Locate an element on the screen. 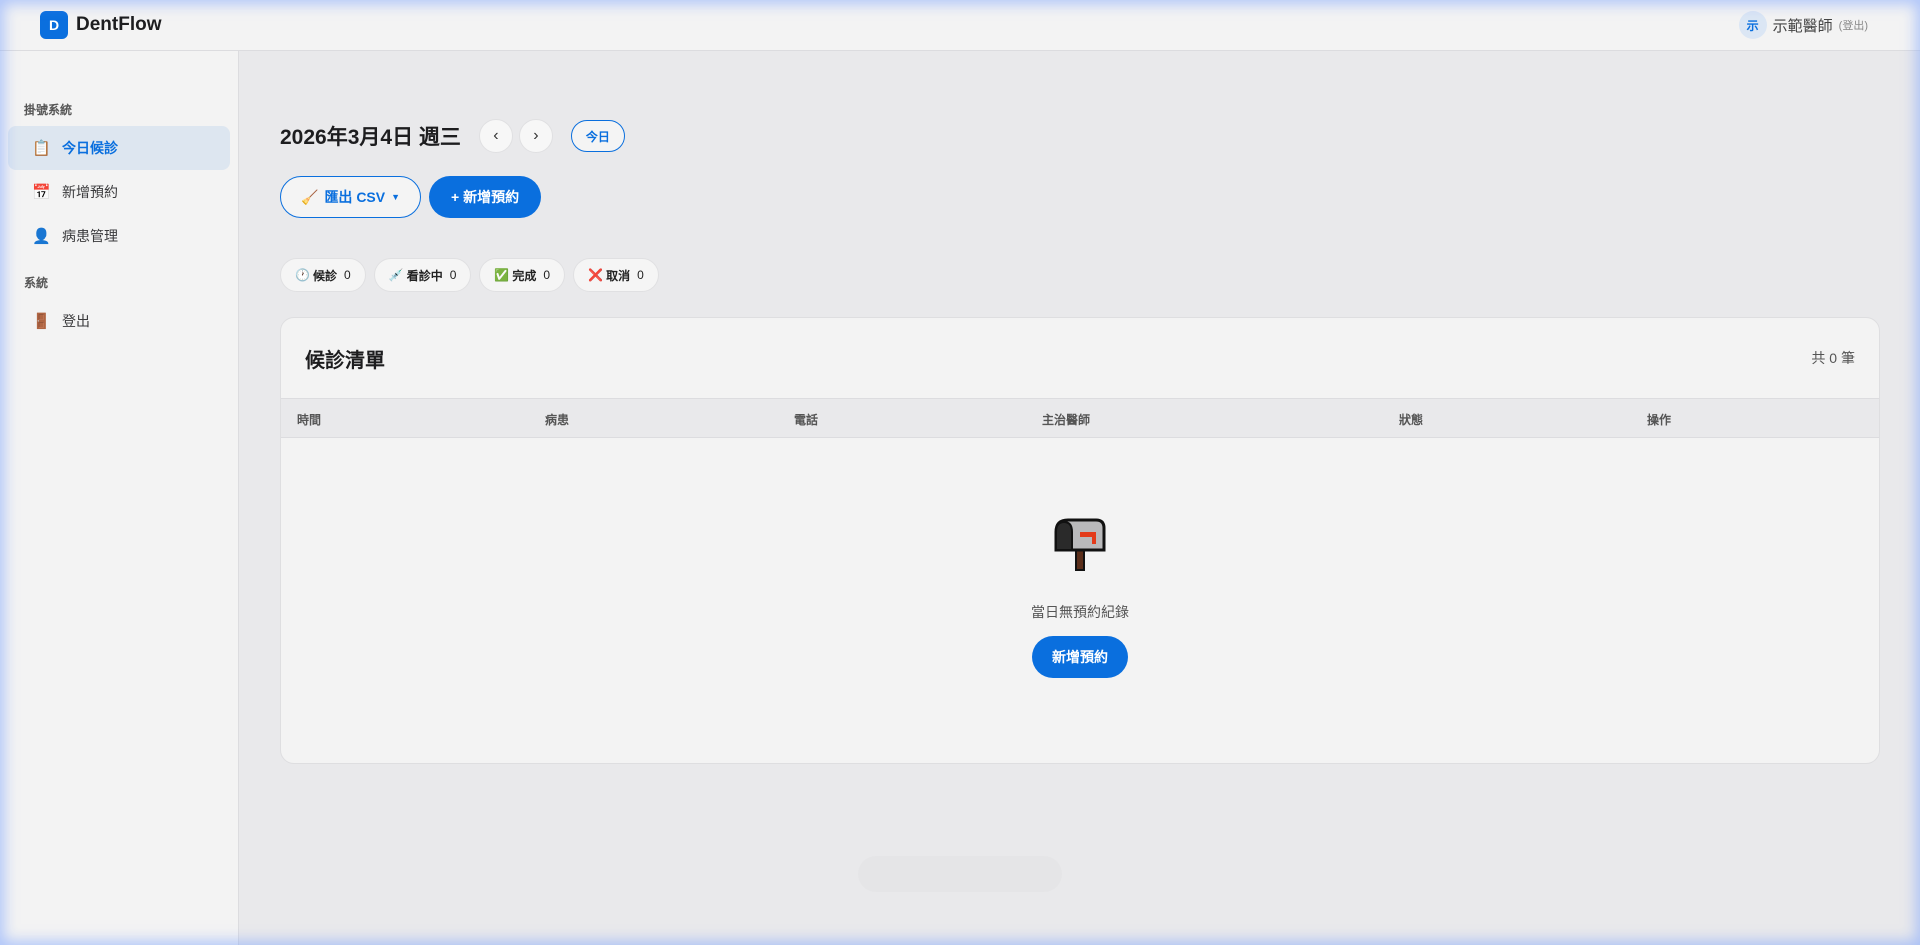  status-badge-waiting: 🕐 候診 0 is located at coordinates (323, 275).